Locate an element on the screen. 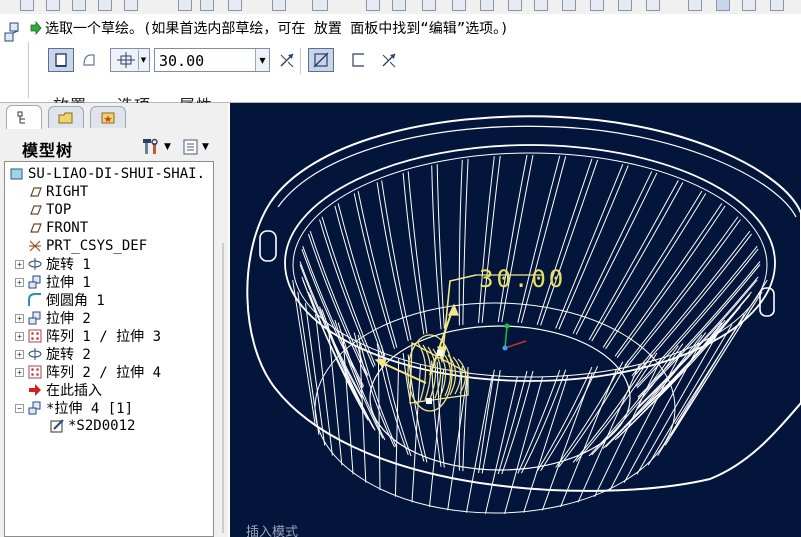 The width and height of the screenshot is (801, 537). tree-item: *S2D0012 is located at coordinates (92, 426).